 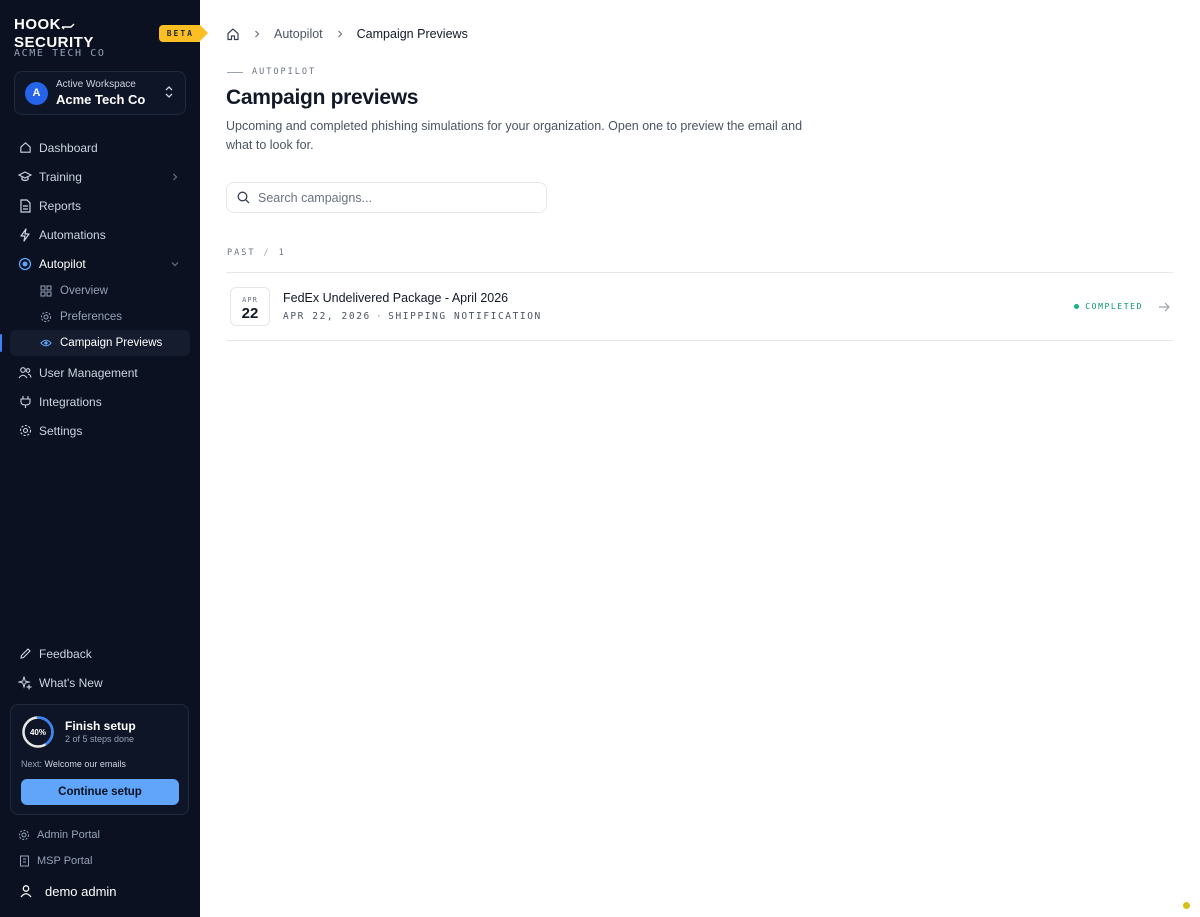 What do you see at coordinates (327, 316) in the screenshot?
I see `campaign-date: APR 22, 2026` at bounding box center [327, 316].